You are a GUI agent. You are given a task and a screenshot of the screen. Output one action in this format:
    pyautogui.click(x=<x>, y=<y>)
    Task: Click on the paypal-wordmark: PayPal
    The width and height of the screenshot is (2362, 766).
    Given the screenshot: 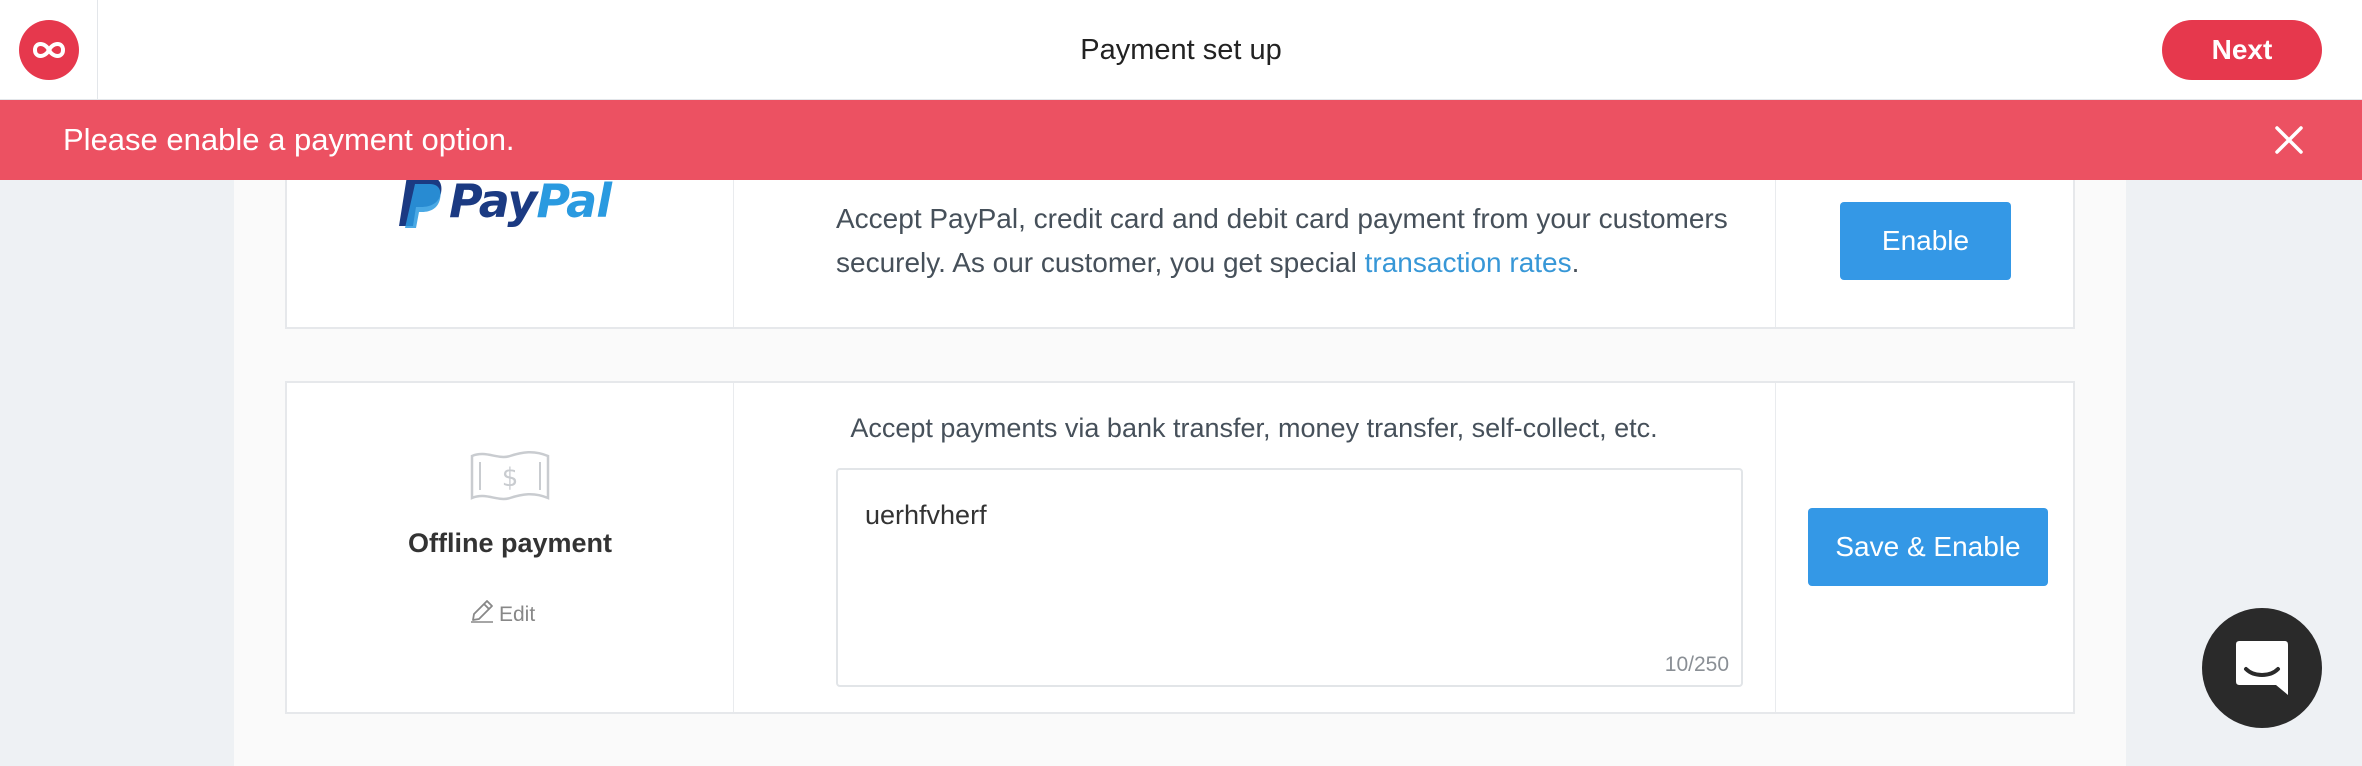 What is the action you would take?
    pyautogui.click(x=530, y=201)
    